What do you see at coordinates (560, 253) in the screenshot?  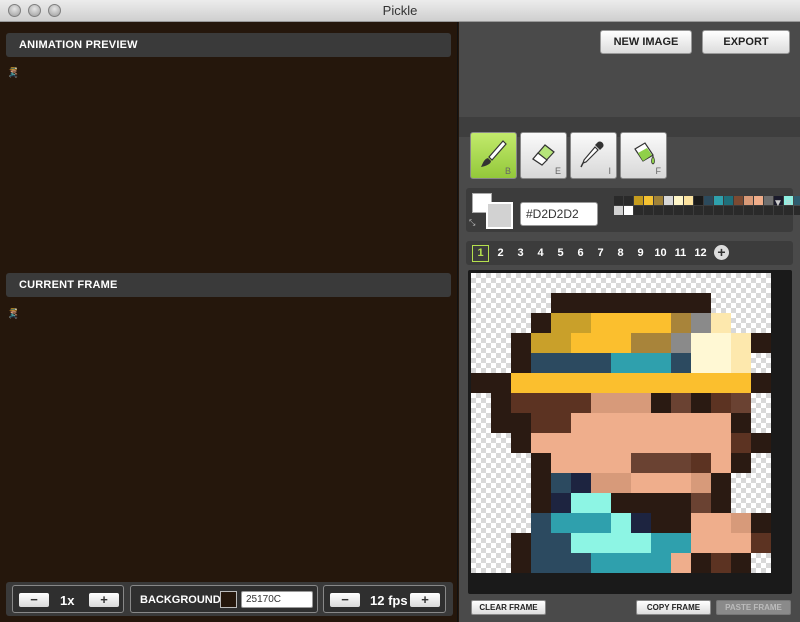 I see `frame-tab-5: 5` at bounding box center [560, 253].